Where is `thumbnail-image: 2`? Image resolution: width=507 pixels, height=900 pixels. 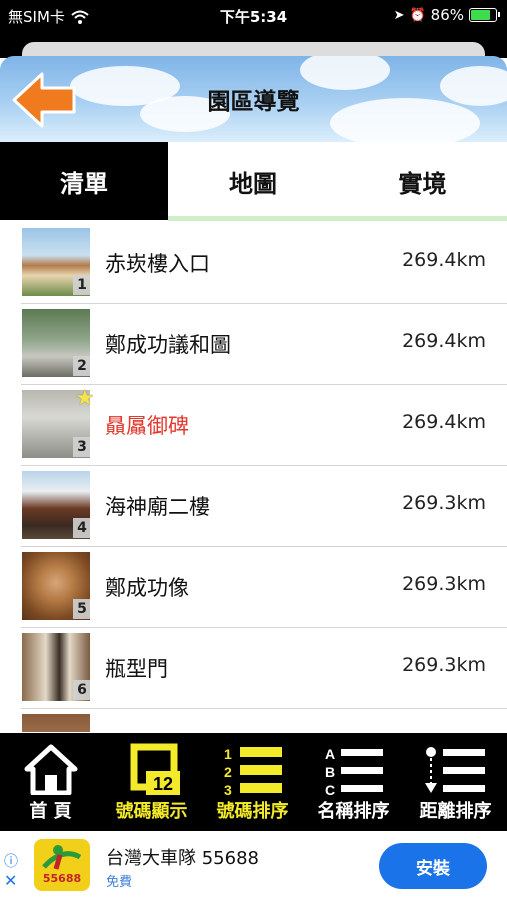
thumbnail-image: 2 is located at coordinates (56, 343).